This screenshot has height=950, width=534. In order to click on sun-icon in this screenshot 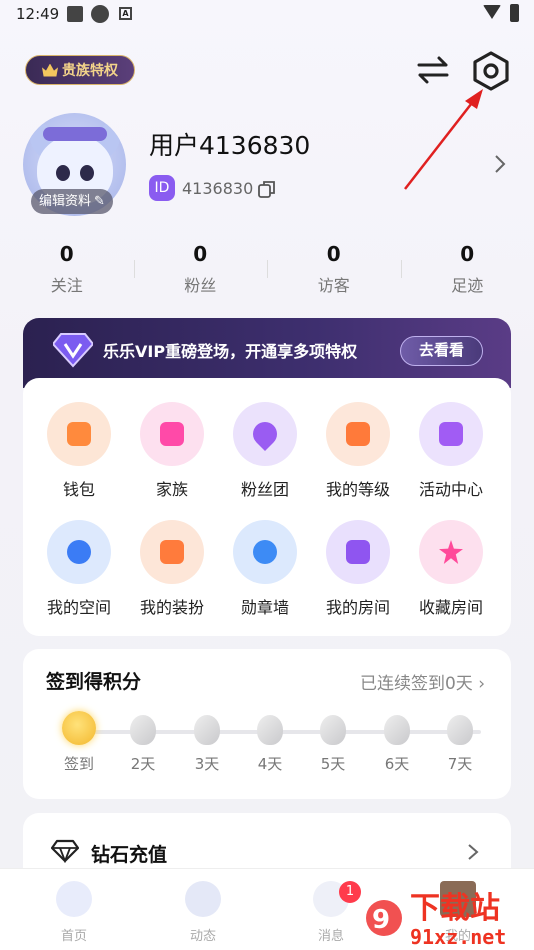, I will do `click(79, 728)`.